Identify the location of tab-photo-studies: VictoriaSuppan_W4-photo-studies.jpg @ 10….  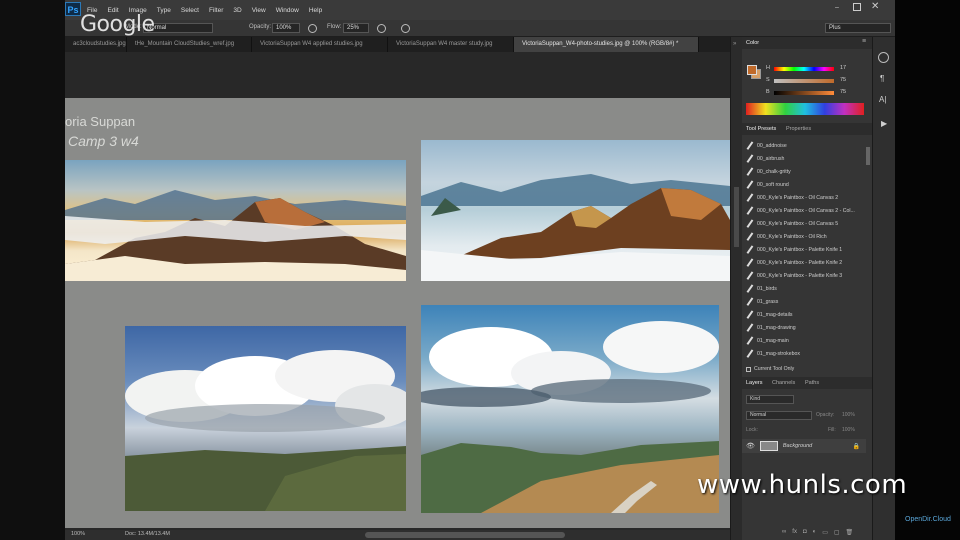
(606, 44).